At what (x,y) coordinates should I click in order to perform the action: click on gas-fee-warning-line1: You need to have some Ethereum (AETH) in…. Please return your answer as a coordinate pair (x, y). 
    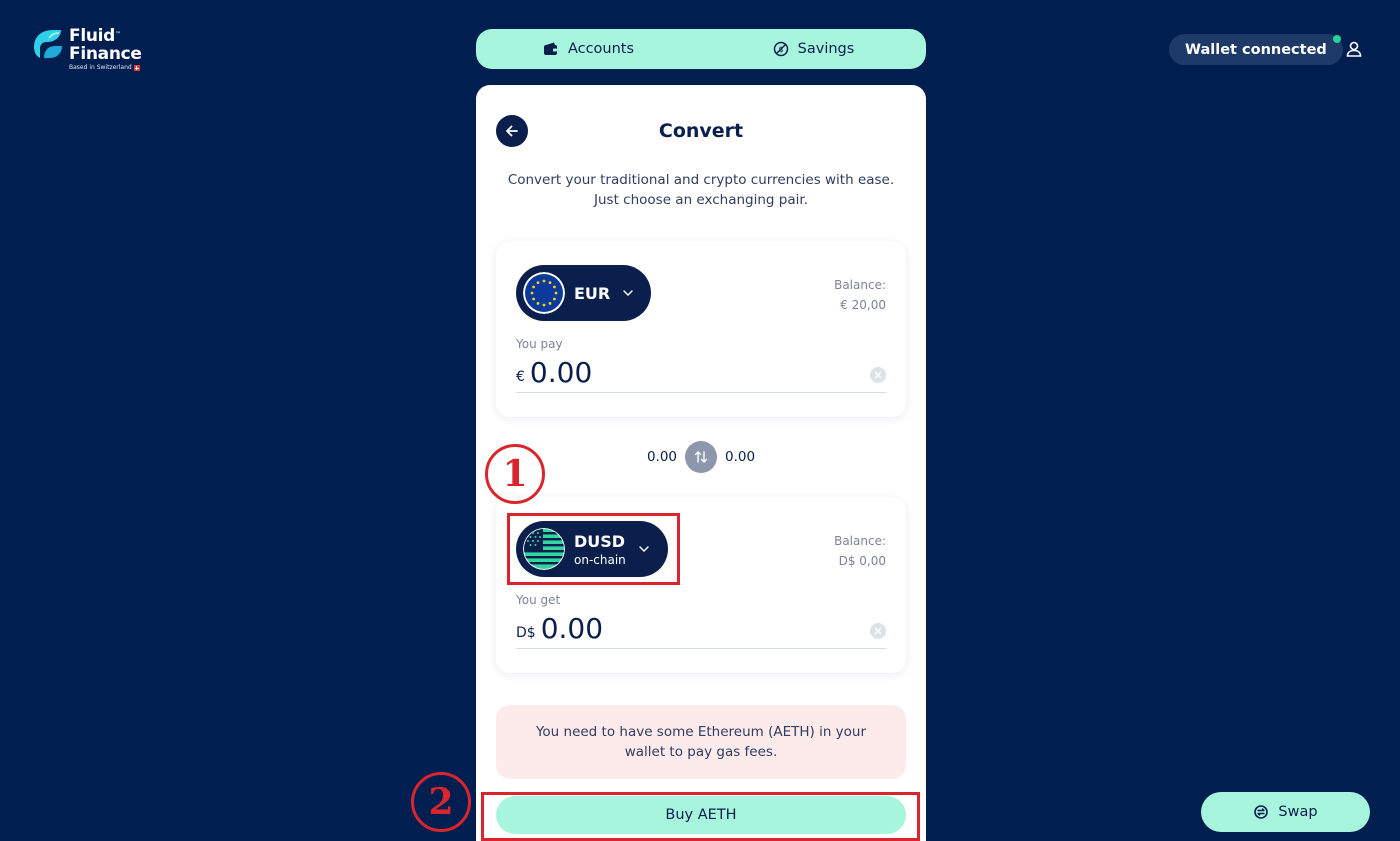
    Looking at the image, I should click on (701, 732).